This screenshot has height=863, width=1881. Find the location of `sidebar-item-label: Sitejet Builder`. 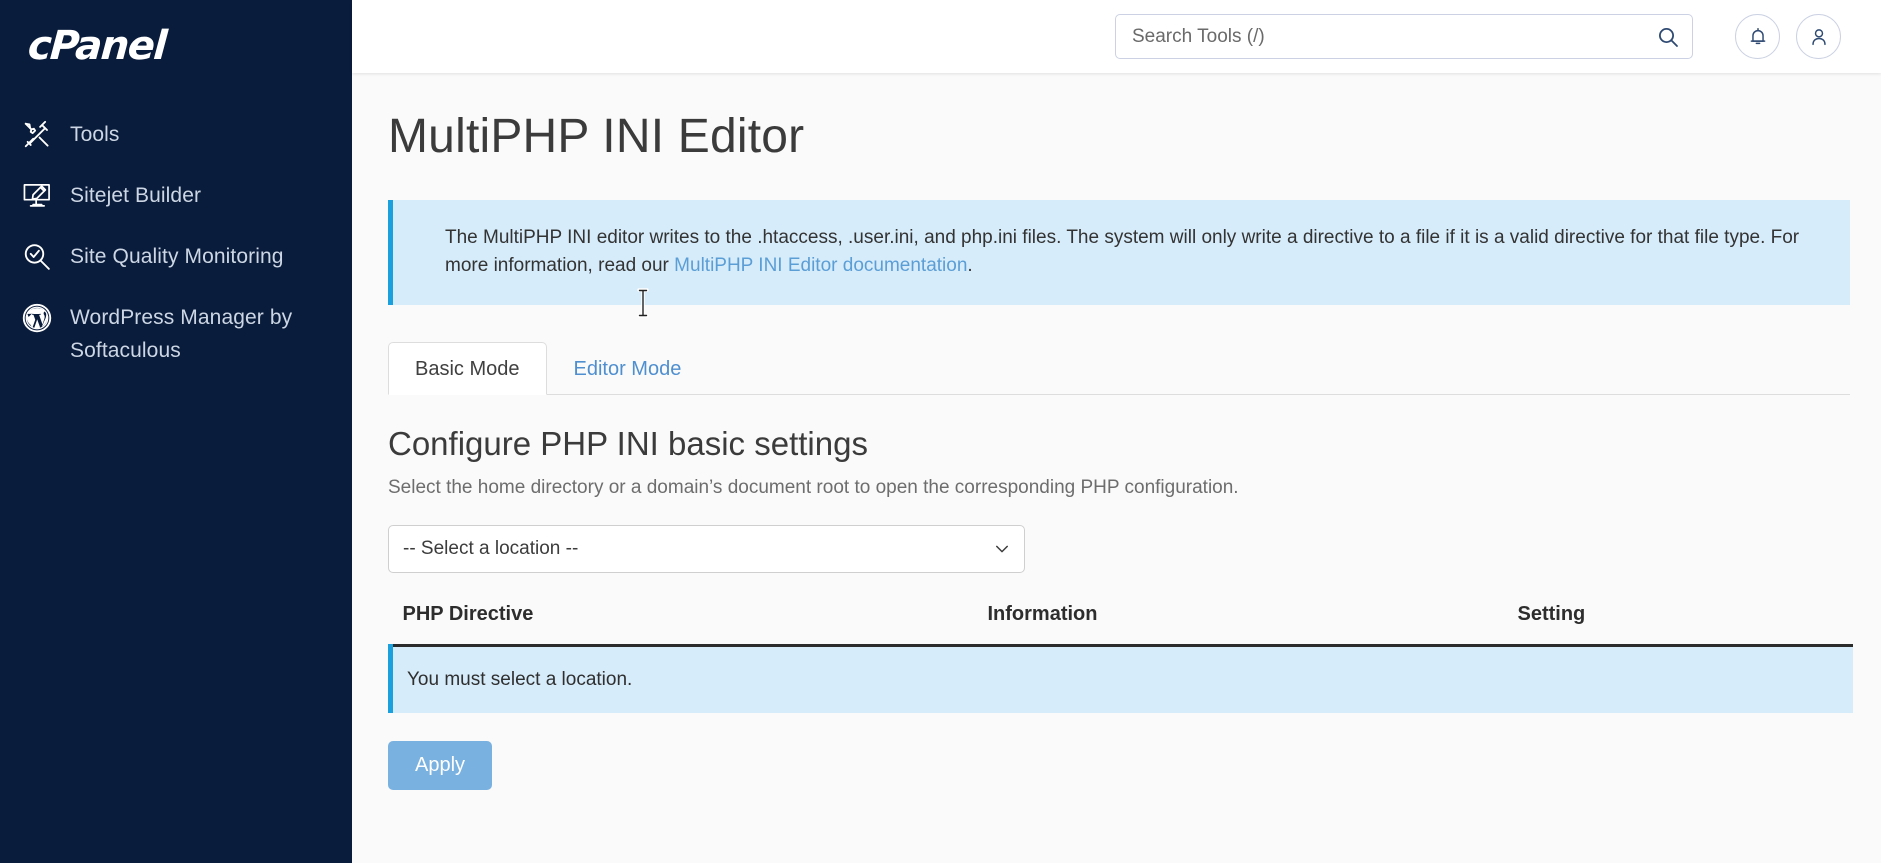

sidebar-item-label: Sitejet Builder is located at coordinates (136, 195).